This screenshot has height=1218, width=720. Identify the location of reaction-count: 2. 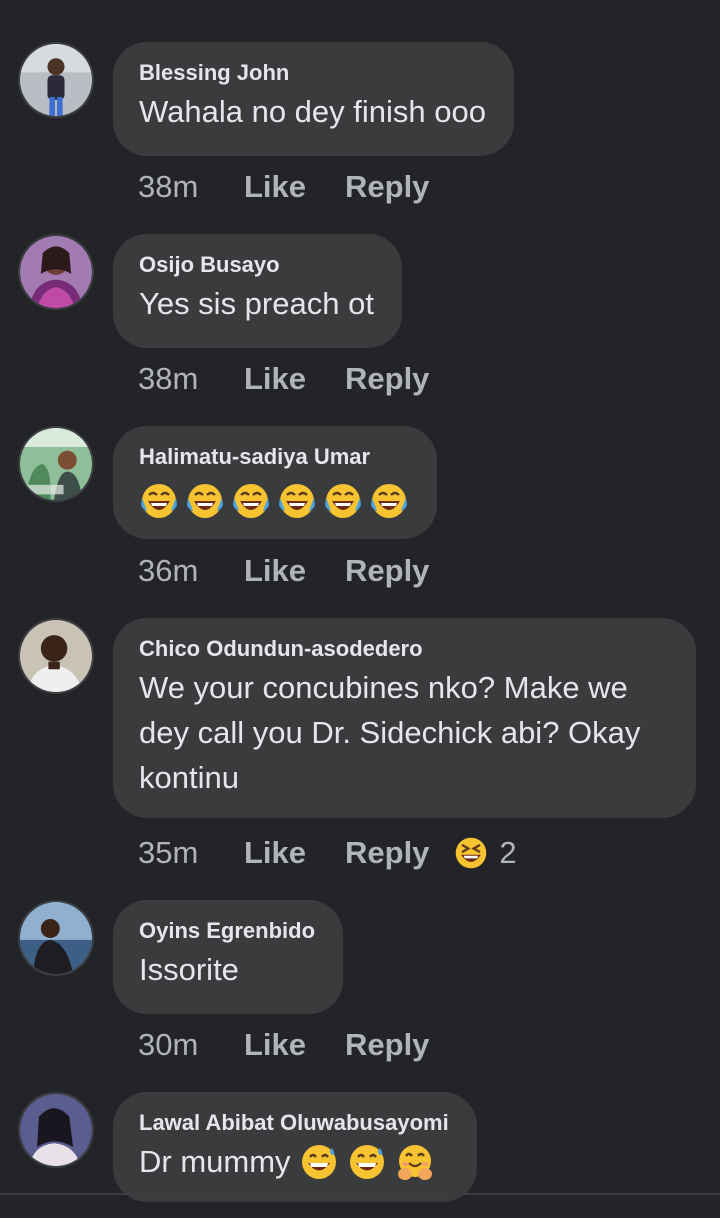
(508, 852).